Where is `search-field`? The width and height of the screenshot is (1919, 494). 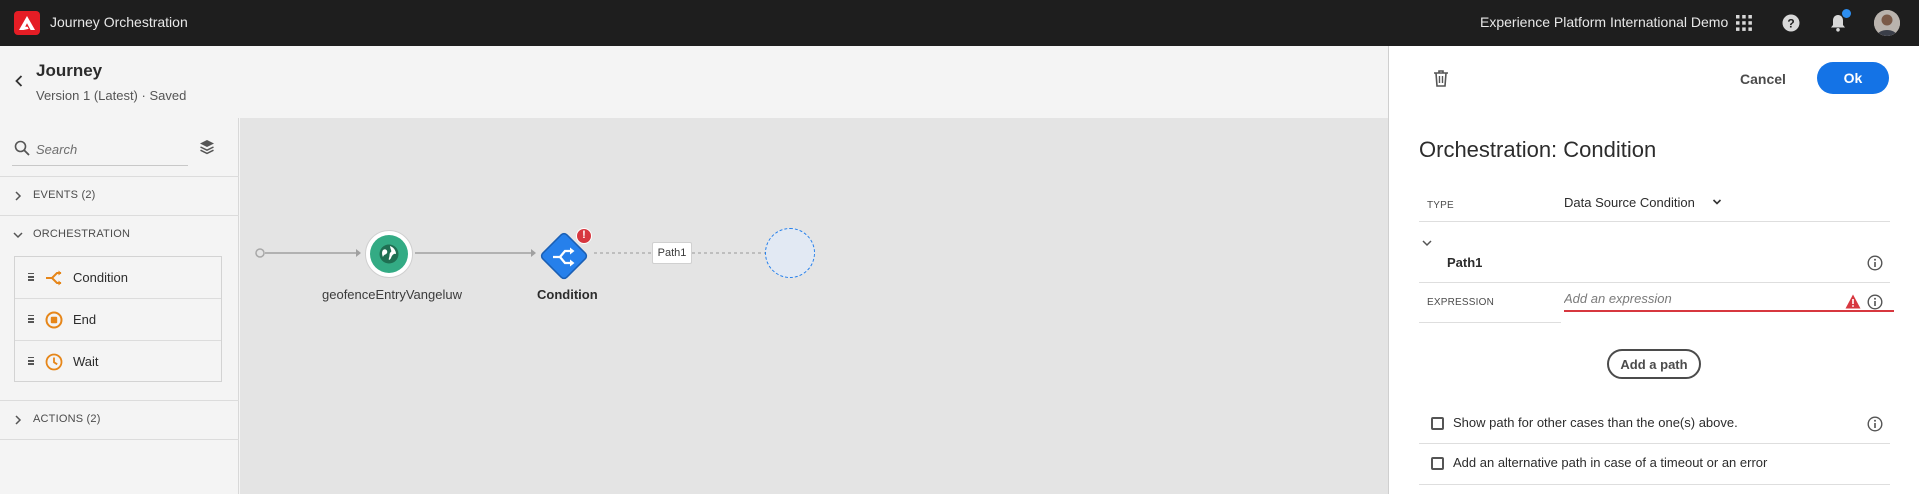
search-field is located at coordinates (100, 150).